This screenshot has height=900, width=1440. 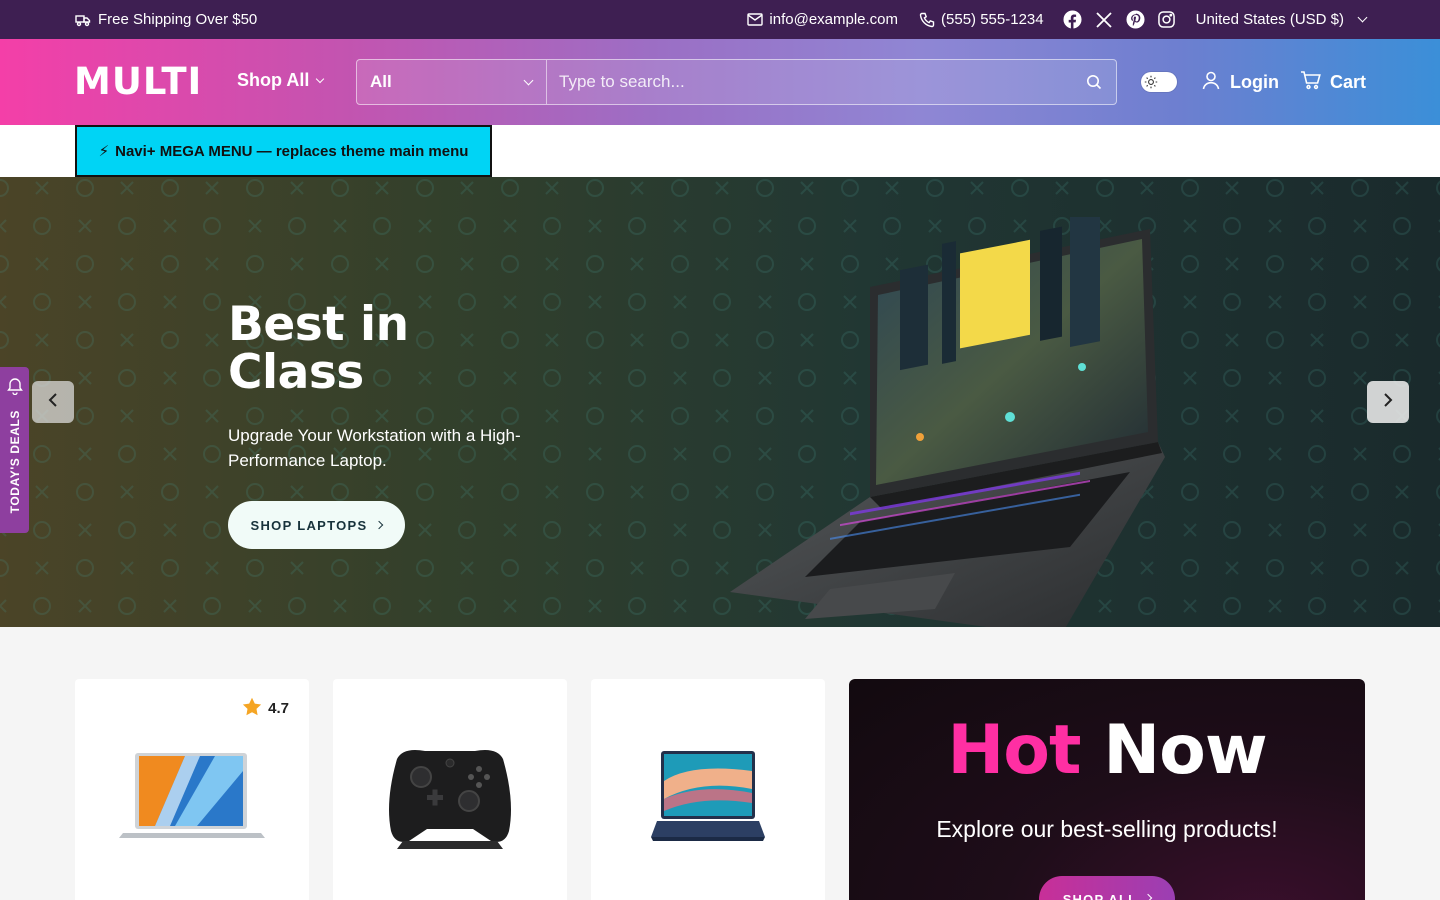 What do you see at coordinates (273, 80) in the screenshot?
I see `shop-all-label: Shop All` at bounding box center [273, 80].